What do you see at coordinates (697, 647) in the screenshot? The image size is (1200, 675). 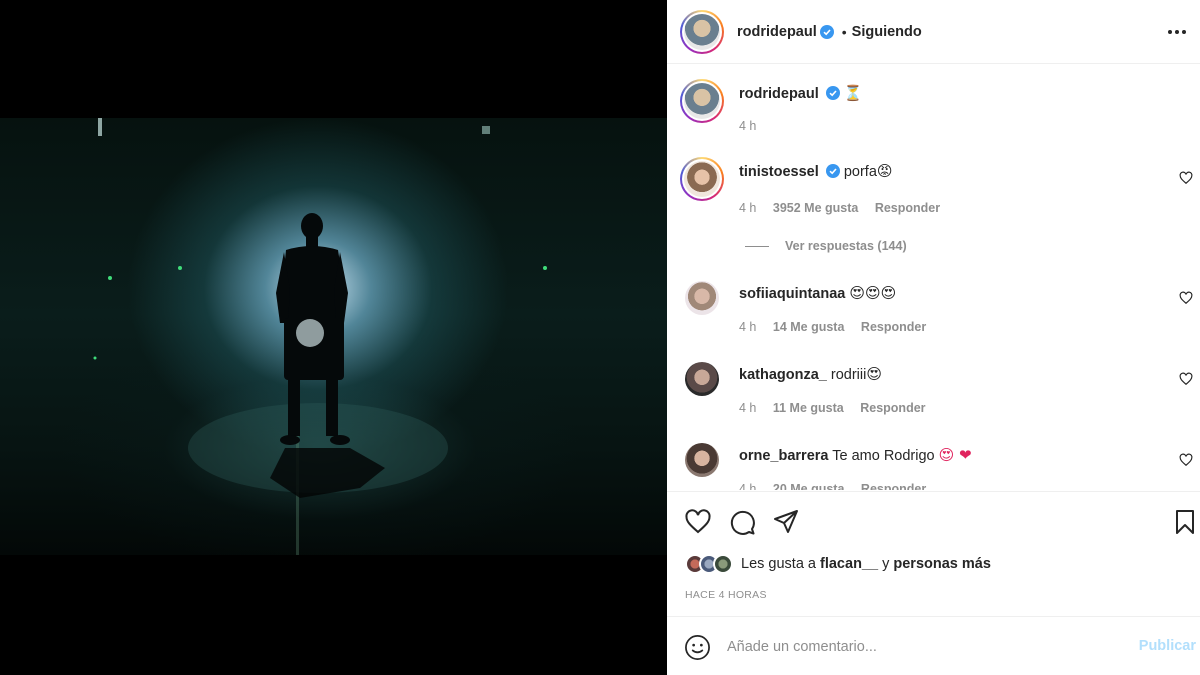 I see `smile-icon` at bounding box center [697, 647].